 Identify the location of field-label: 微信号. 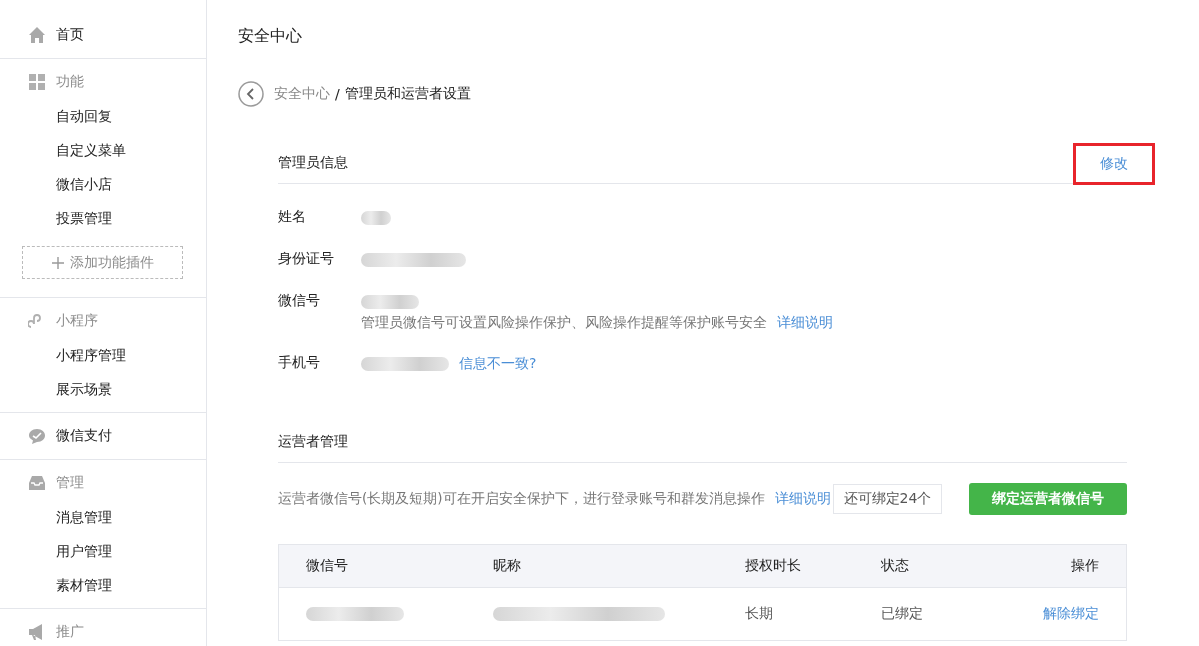
(299, 301).